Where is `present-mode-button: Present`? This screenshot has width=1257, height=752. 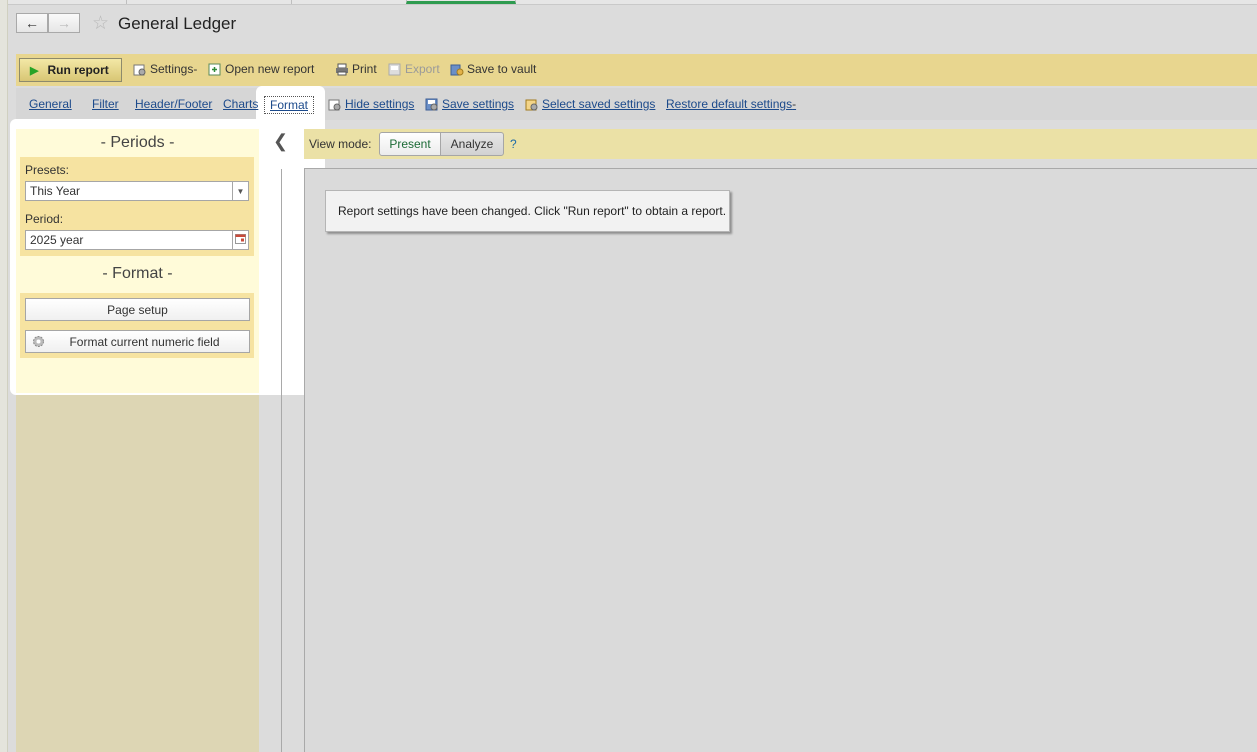
present-mode-button: Present is located at coordinates (410, 144).